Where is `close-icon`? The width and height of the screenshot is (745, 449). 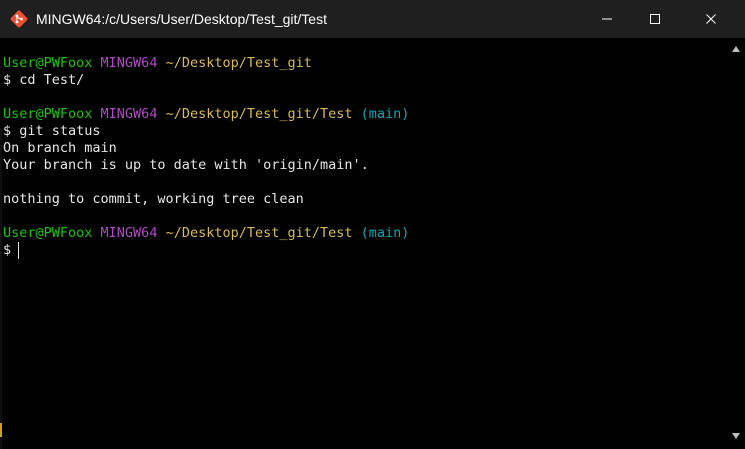
close-icon is located at coordinates (711, 19).